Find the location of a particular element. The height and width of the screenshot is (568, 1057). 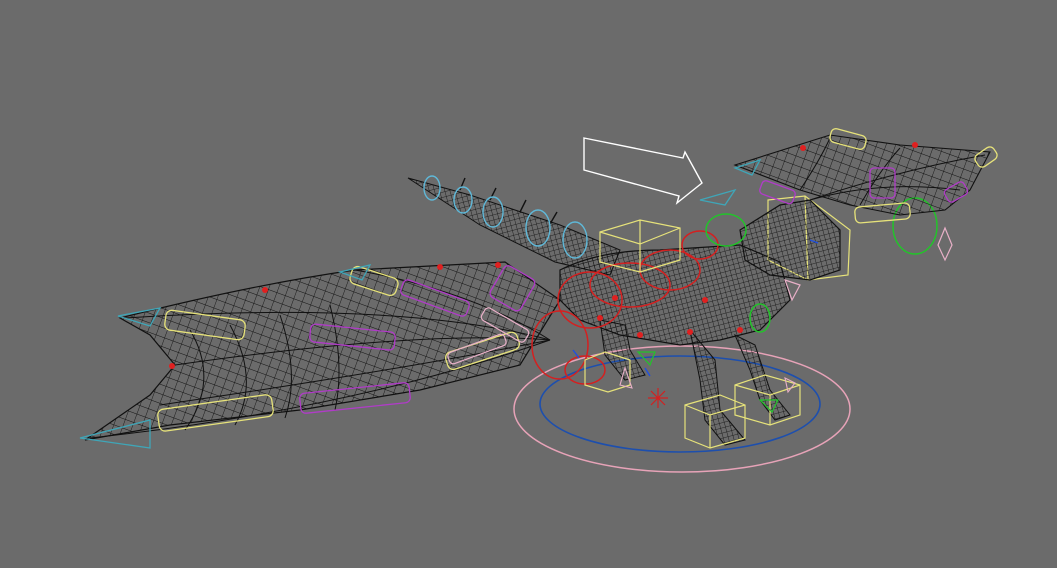

direction-arrow-icon is located at coordinates (643, 171).